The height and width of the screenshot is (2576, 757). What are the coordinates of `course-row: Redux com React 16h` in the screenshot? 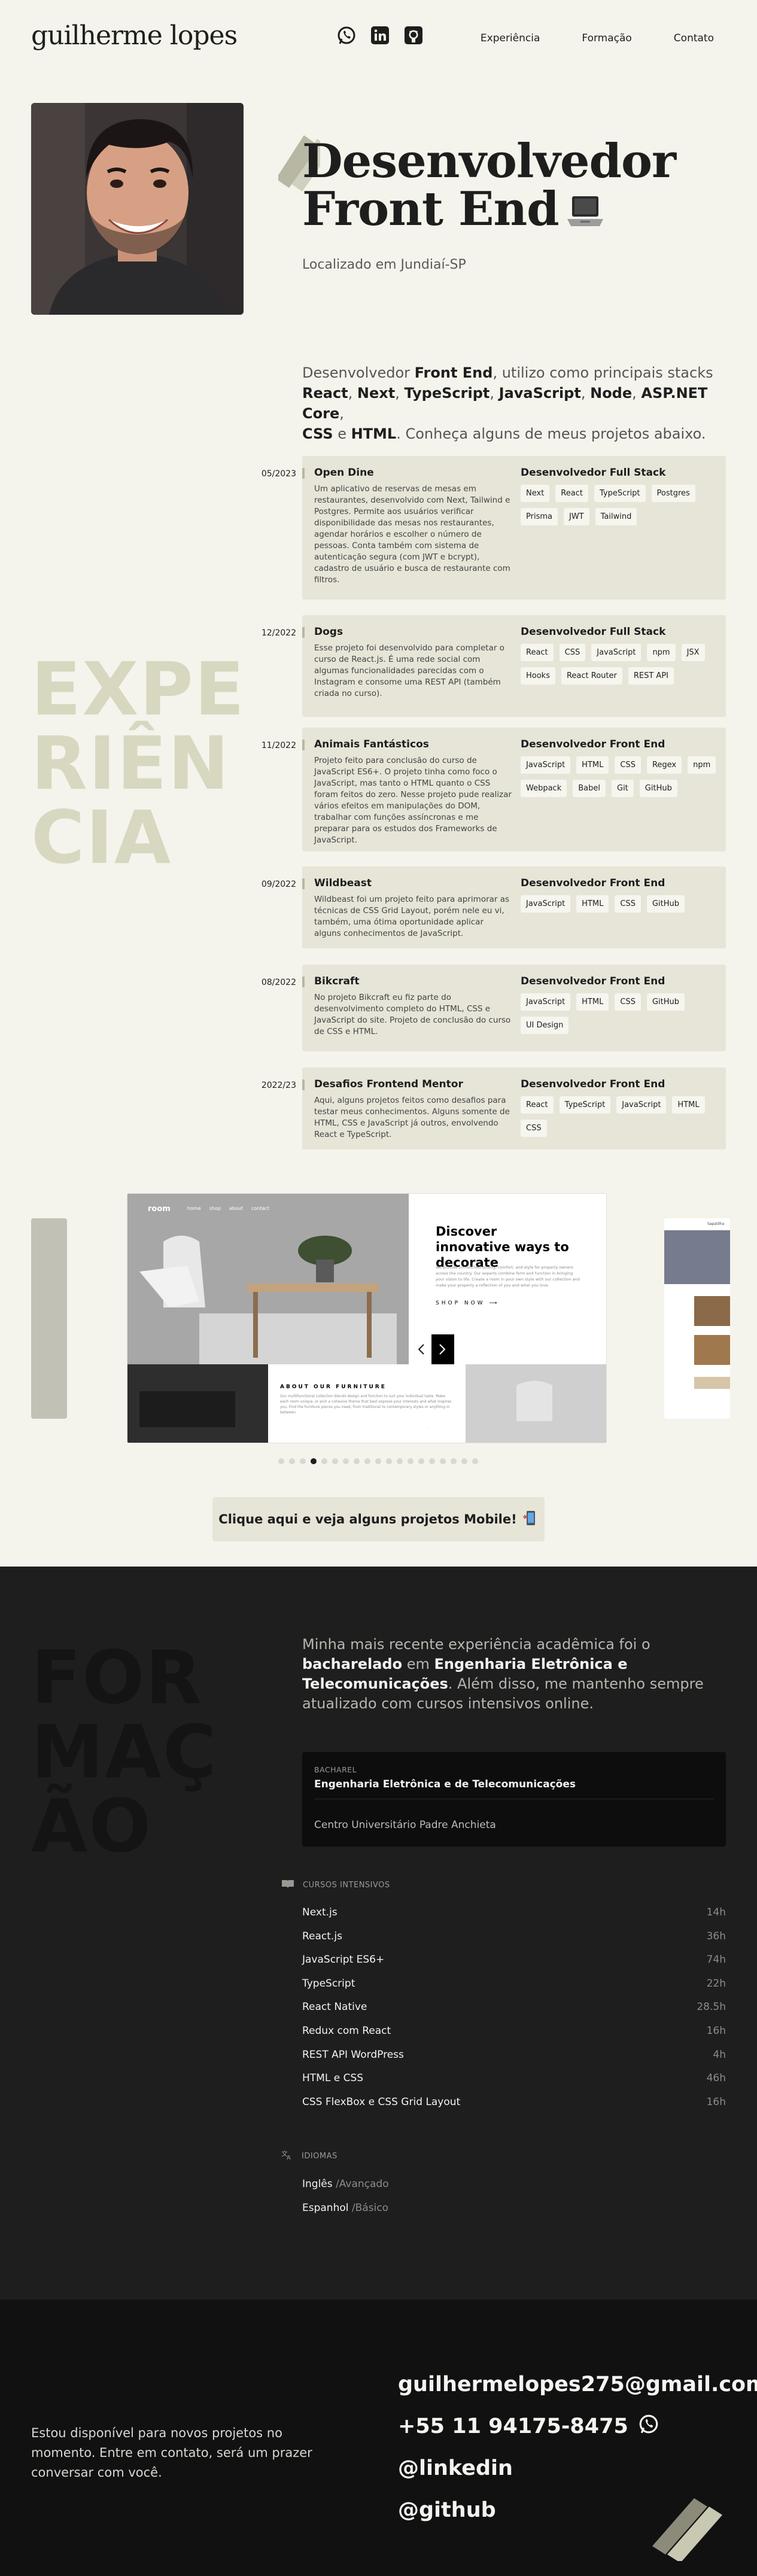 It's located at (514, 2037).